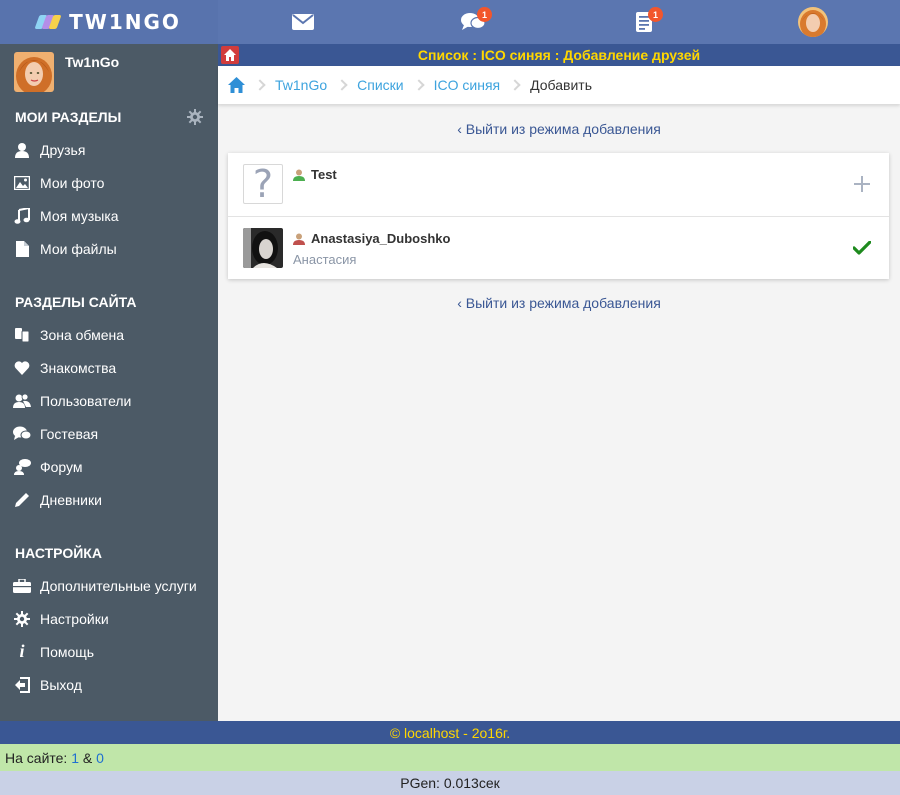 Image resolution: width=900 pixels, height=795 pixels. What do you see at coordinates (862, 248) in the screenshot?
I see `added-indicator` at bounding box center [862, 248].